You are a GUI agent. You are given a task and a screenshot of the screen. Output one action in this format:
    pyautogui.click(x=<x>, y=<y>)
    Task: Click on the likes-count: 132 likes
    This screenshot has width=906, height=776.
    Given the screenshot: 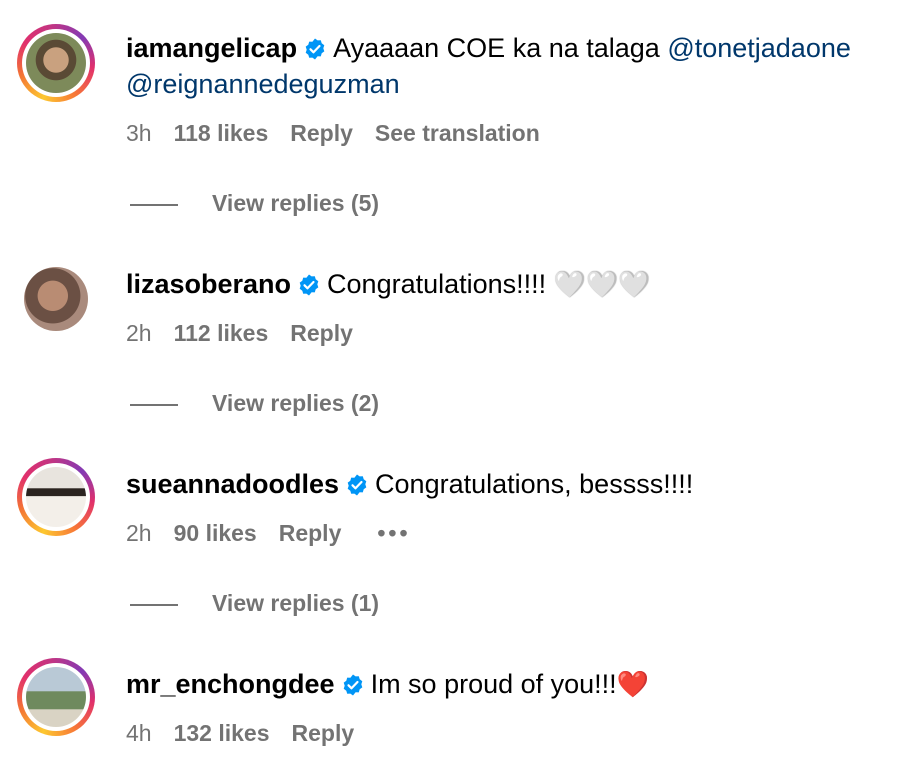 What is the action you would take?
    pyautogui.click(x=222, y=733)
    